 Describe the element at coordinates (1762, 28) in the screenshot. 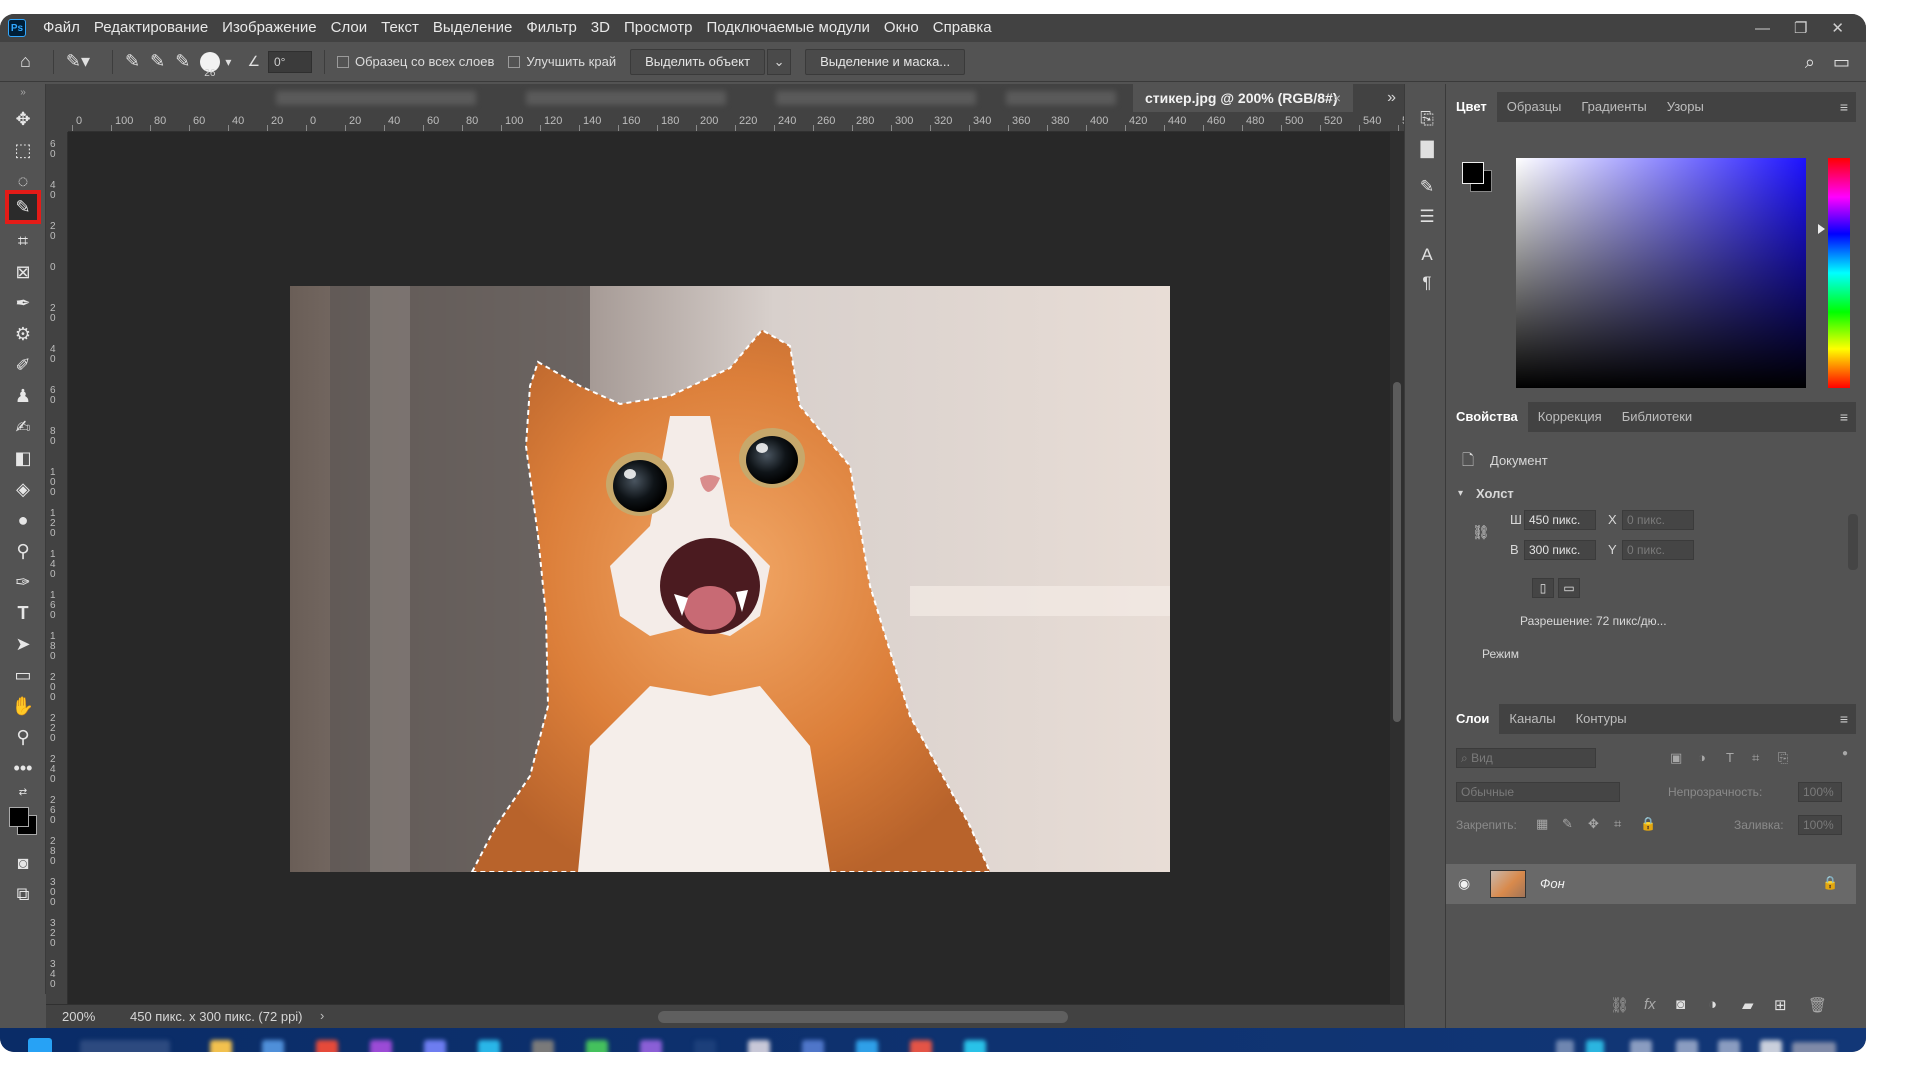

I see `minimize-button: —` at that location.